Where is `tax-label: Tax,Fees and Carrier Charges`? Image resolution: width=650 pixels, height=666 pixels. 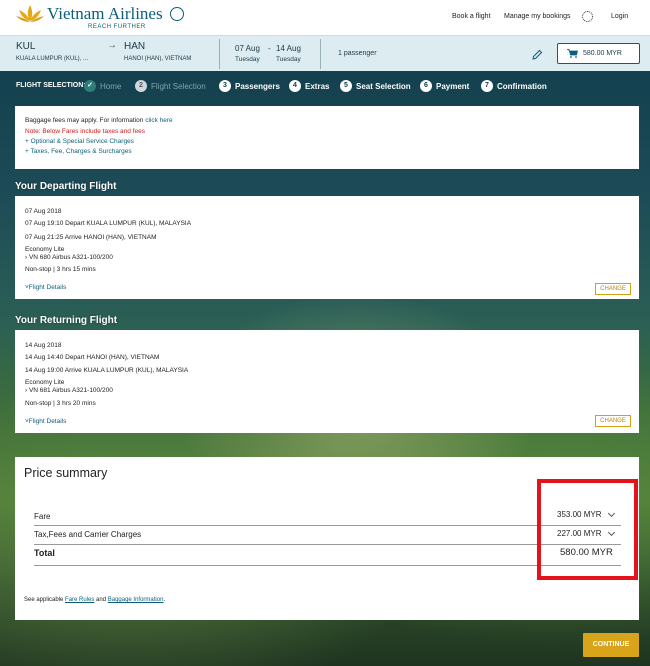 tax-label: Tax,Fees and Carrier Charges is located at coordinates (88, 534).